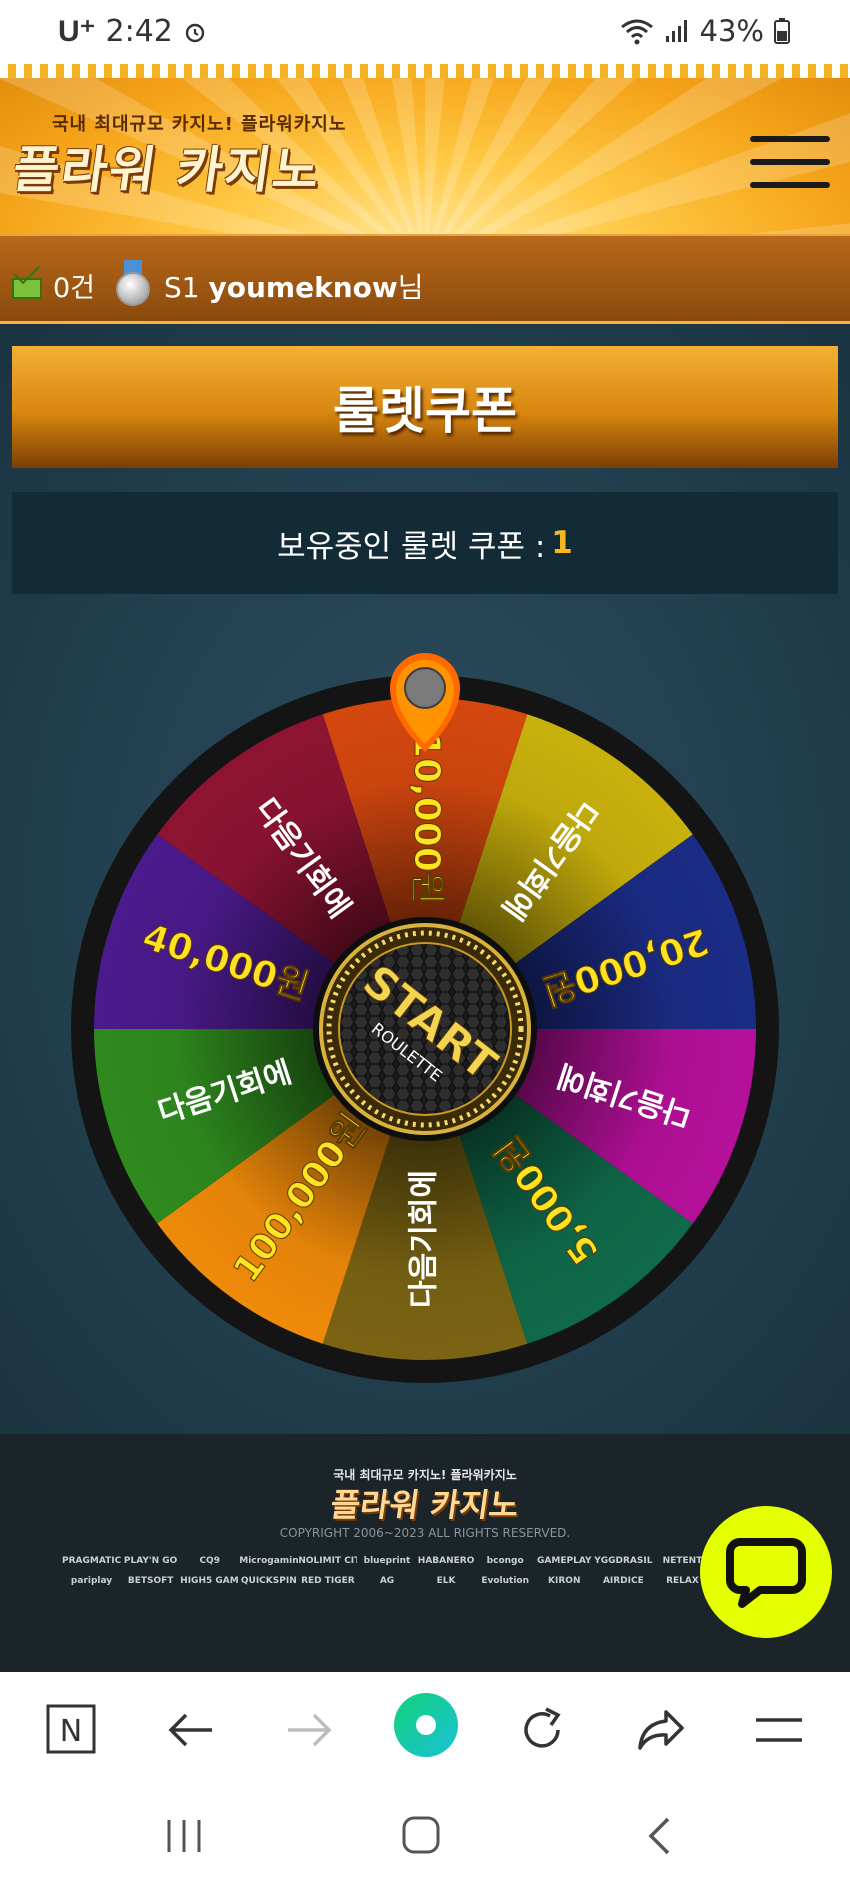 This screenshot has width=850, height=1889. What do you see at coordinates (195, 32) in the screenshot?
I see `alarm-icon` at bounding box center [195, 32].